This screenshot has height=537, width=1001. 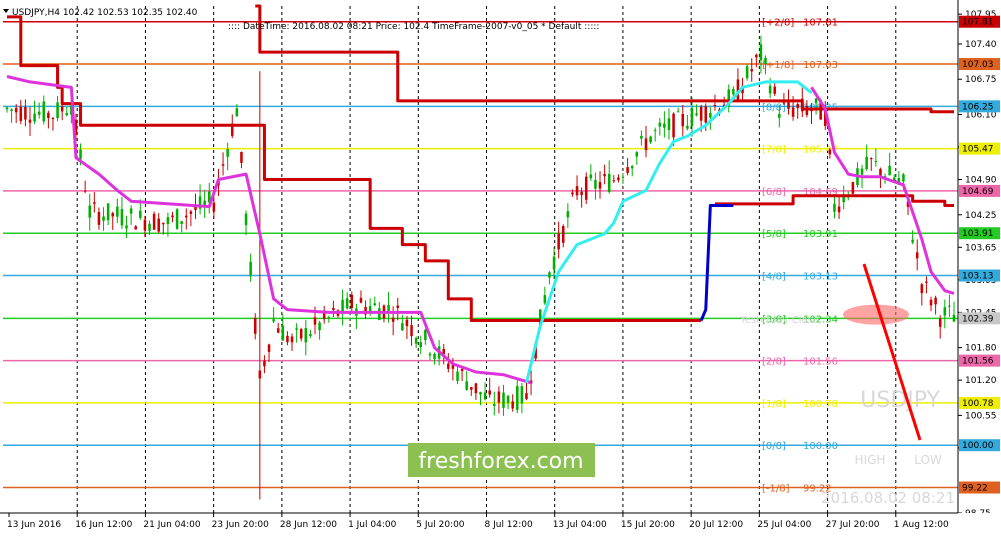 I want to click on time-tick-label: 13 Jun 2016, so click(x=34, y=525).